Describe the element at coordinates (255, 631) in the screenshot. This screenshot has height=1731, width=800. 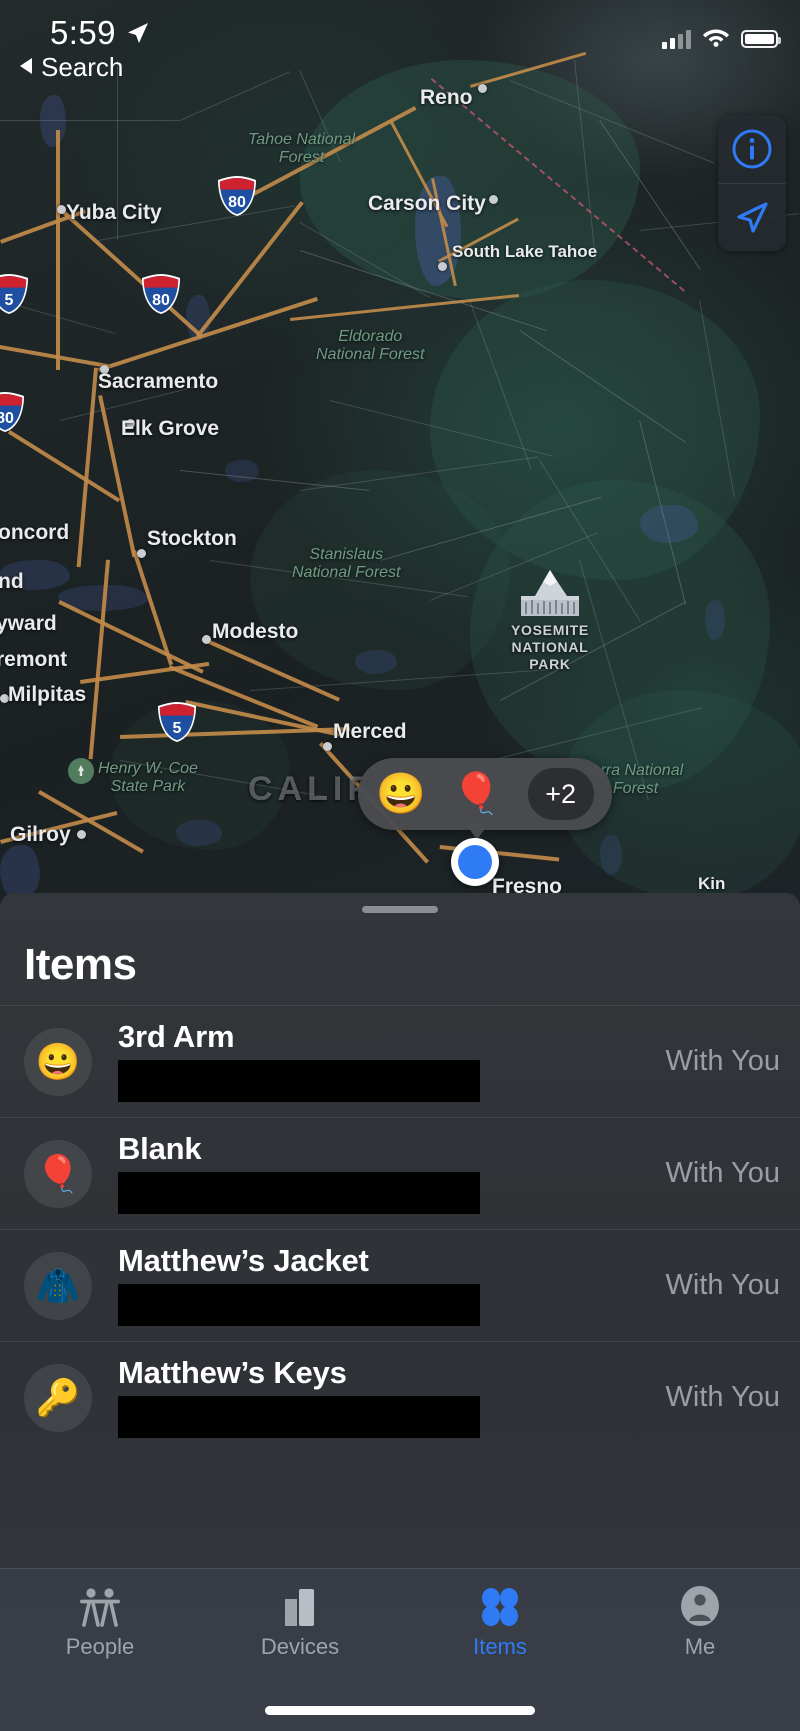
I see `city-label: Modesto` at that location.